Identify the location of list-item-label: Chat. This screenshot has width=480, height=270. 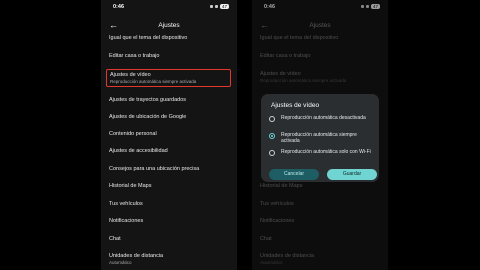
(115, 239).